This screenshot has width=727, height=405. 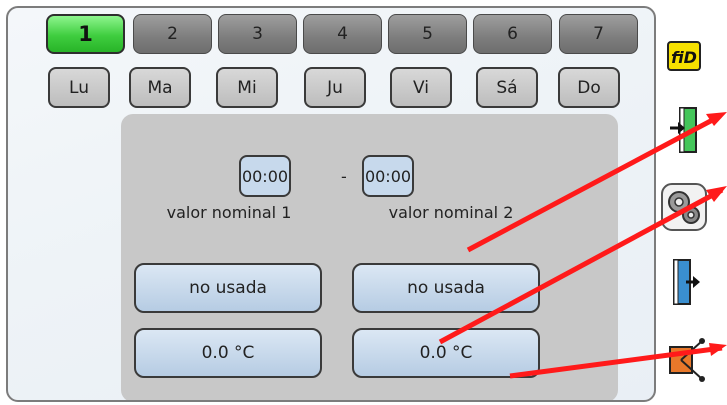 I want to click on end-time-field: 00:00, so click(x=388, y=176).